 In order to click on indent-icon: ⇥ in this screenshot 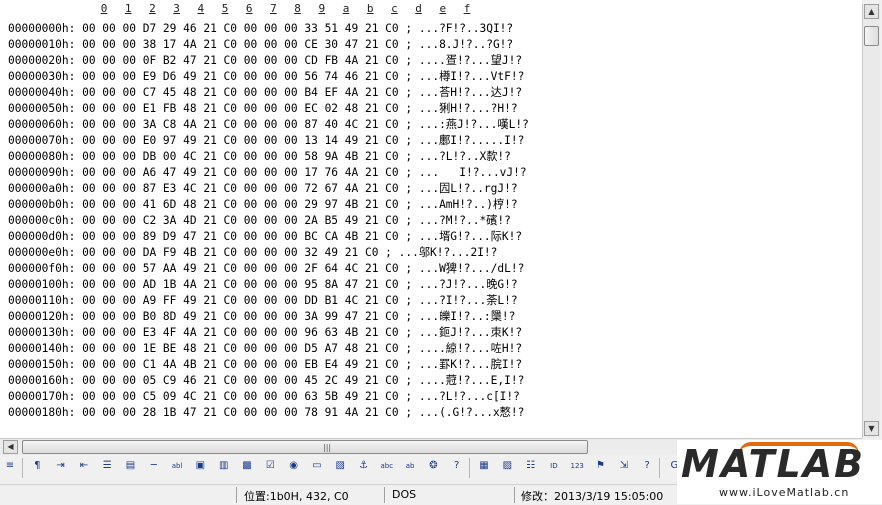, I will do `click(61, 467)`.